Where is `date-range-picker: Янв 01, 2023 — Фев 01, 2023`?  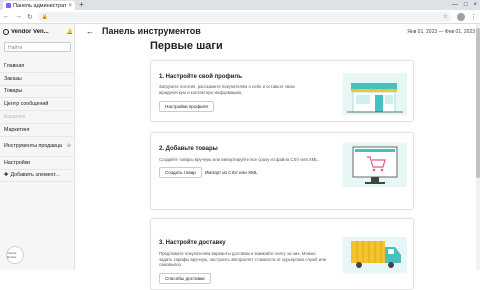 date-range-picker: Янв 01, 2023 — Фев 01, 2023 is located at coordinates (441, 32).